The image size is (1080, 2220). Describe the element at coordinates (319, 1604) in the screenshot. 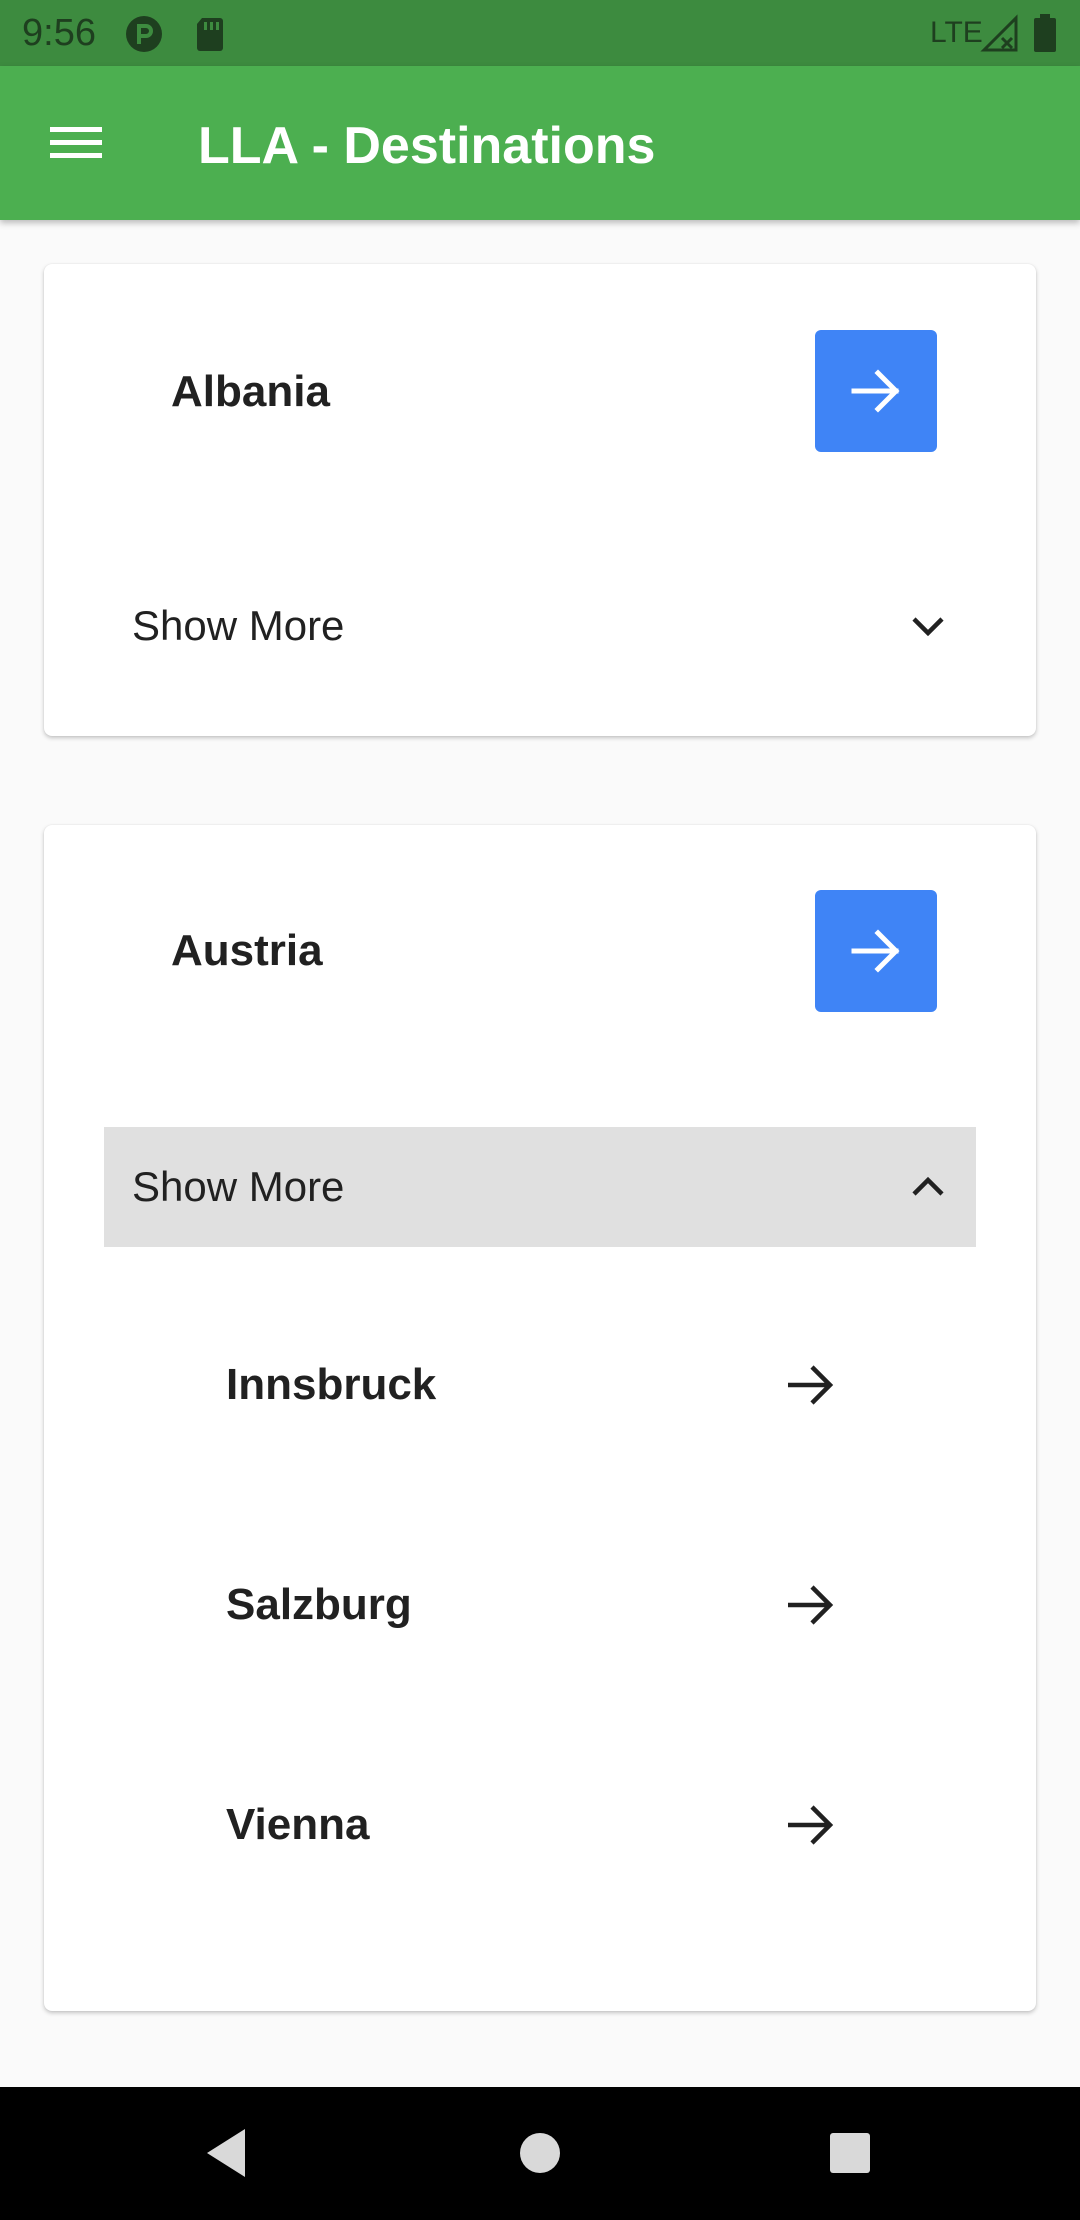

I see `list-item-label: Salzburg` at that location.